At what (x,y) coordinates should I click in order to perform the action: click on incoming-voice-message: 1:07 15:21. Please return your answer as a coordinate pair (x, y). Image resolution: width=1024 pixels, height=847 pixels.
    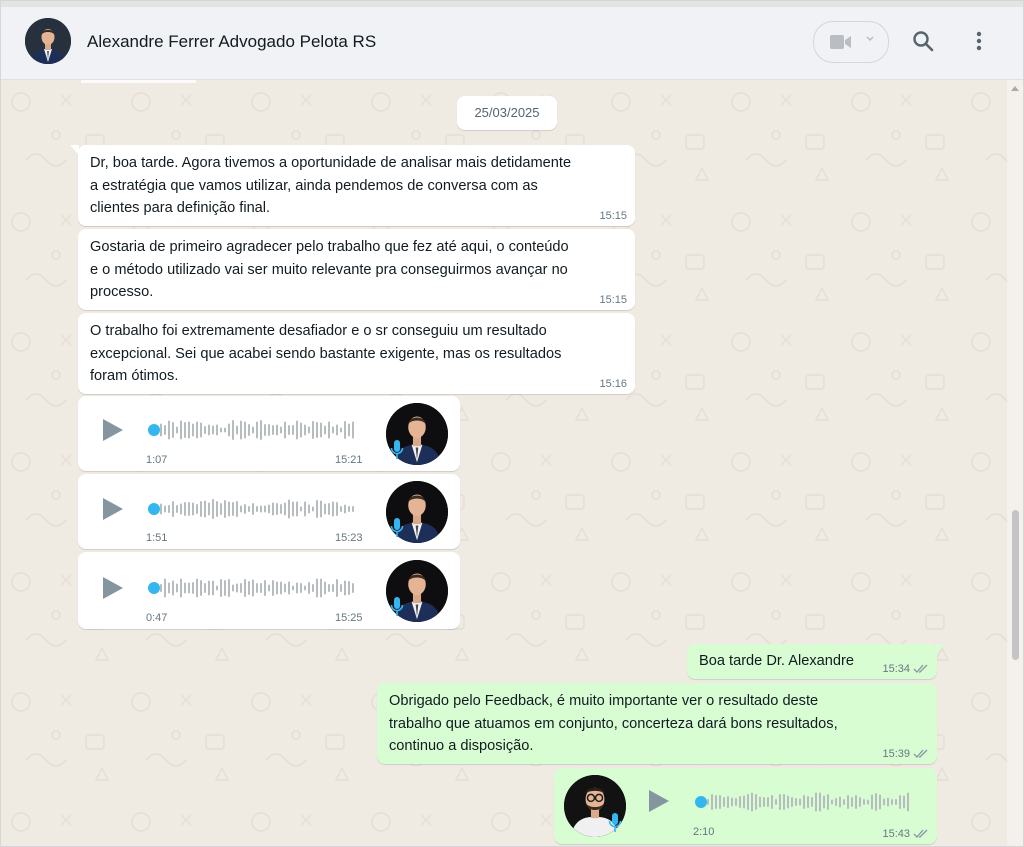
    Looking at the image, I should click on (269, 433).